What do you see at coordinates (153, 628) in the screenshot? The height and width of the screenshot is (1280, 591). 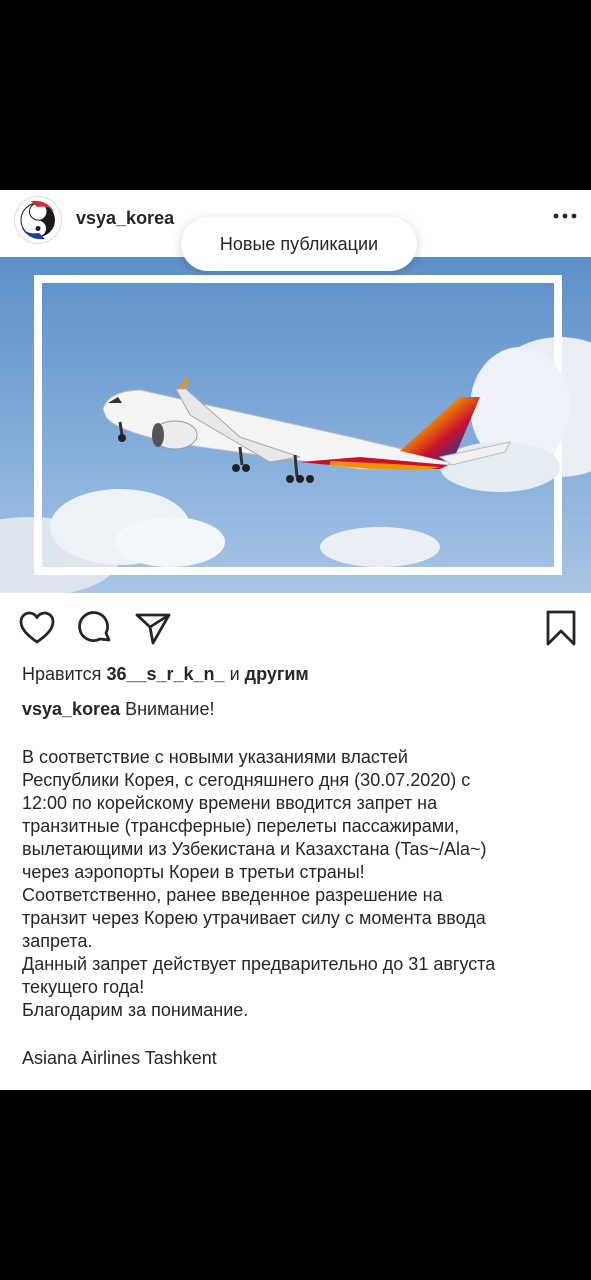 I see `share-icon` at bounding box center [153, 628].